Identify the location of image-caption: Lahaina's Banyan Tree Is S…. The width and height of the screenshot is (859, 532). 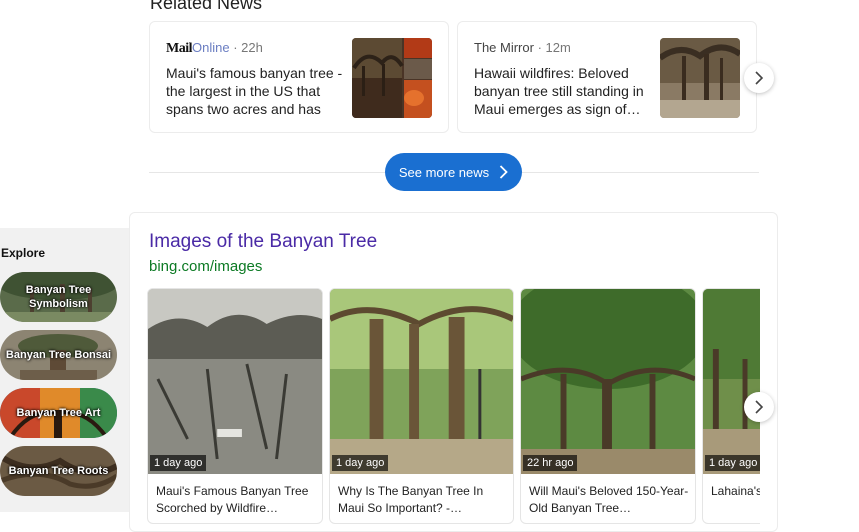
(735, 491).